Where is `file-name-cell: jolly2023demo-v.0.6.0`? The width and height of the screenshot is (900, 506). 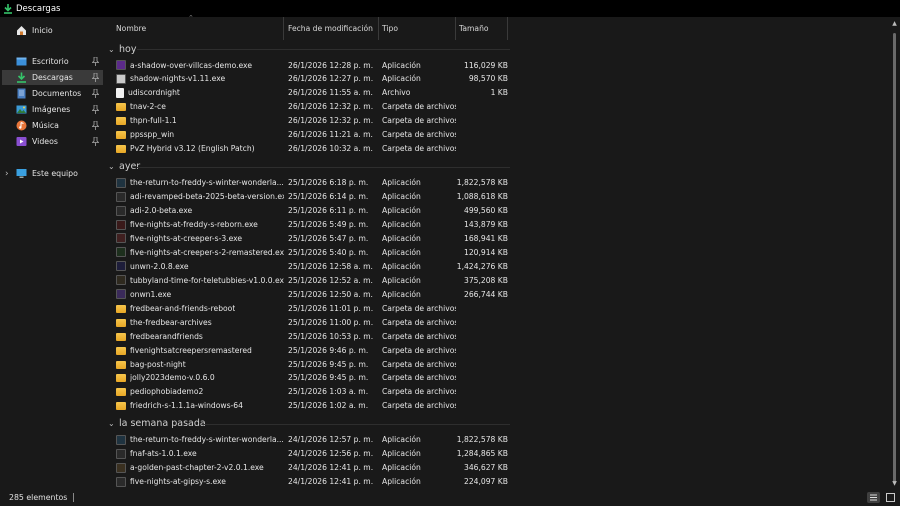
file-name-cell: jolly2023demo-v.0.6.0 is located at coordinates (195, 378).